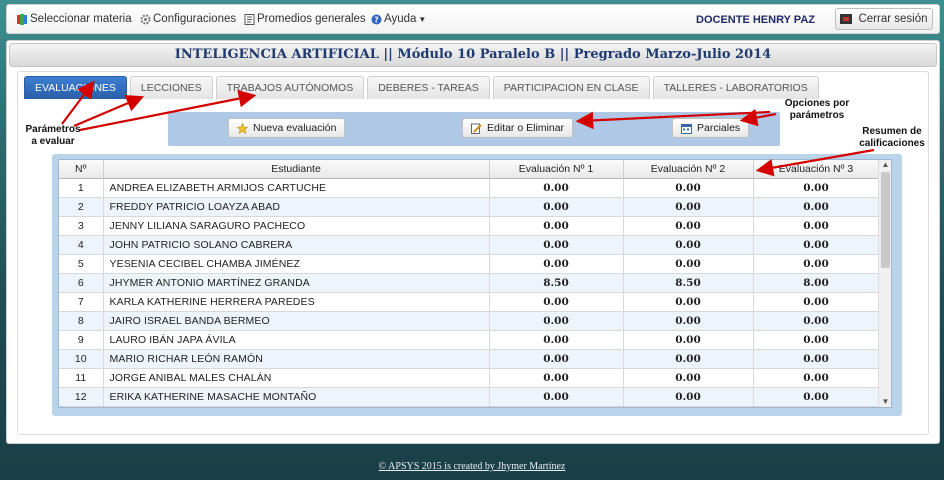 The image size is (944, 480). I want to click on col-header-number: Nº, so click(81, 169).